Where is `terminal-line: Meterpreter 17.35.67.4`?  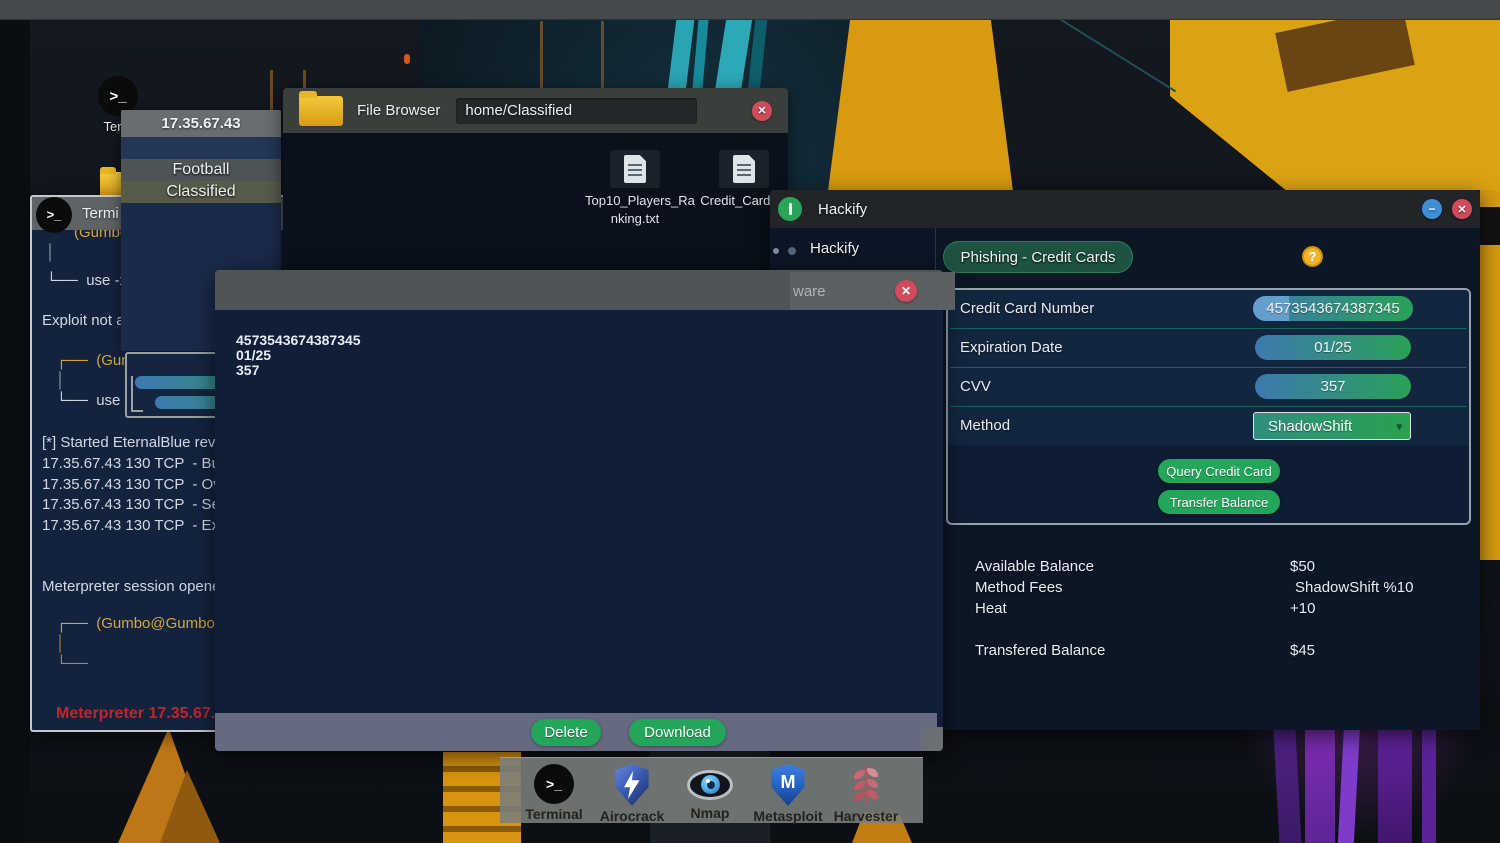
terminal-line: Meterpreter 17.35.67.4 is located at coordinates (140, 713).